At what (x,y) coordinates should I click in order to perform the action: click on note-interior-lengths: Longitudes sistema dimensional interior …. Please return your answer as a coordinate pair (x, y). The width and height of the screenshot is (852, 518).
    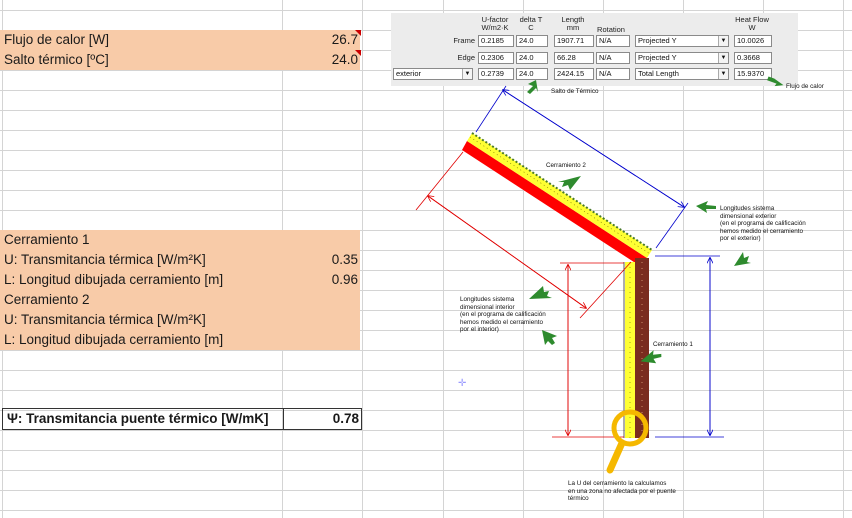
    Looking at the image, I should click on (503, 315).